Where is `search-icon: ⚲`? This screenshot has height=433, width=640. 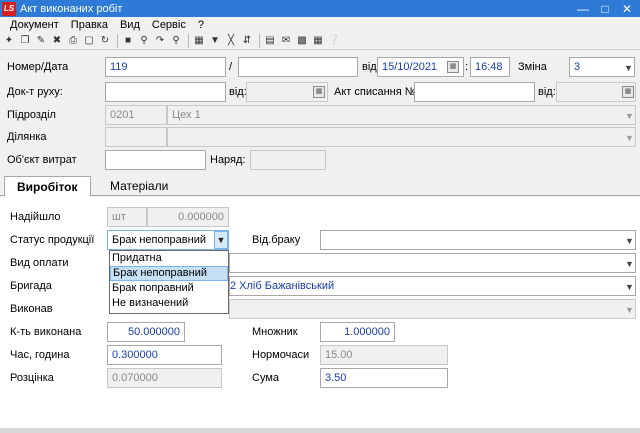
search-icon: ⚲ is located at coordinates (144, 41).